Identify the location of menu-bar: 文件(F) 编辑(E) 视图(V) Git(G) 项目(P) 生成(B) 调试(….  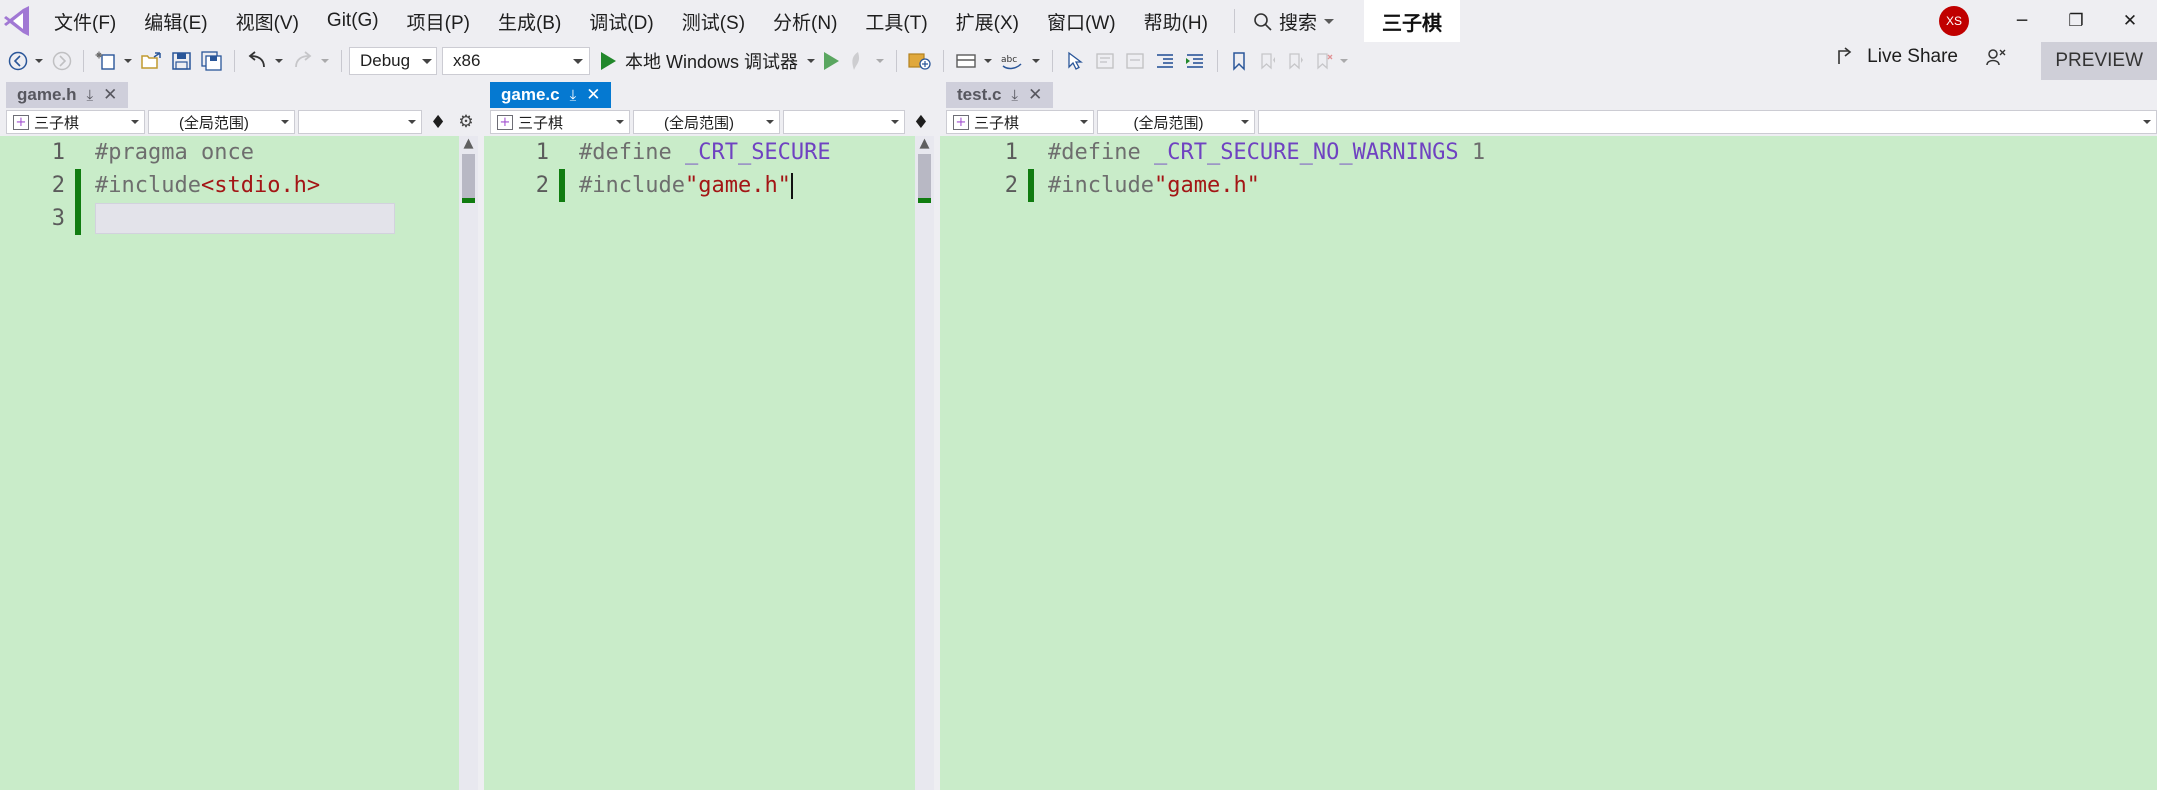
(1078, 21).